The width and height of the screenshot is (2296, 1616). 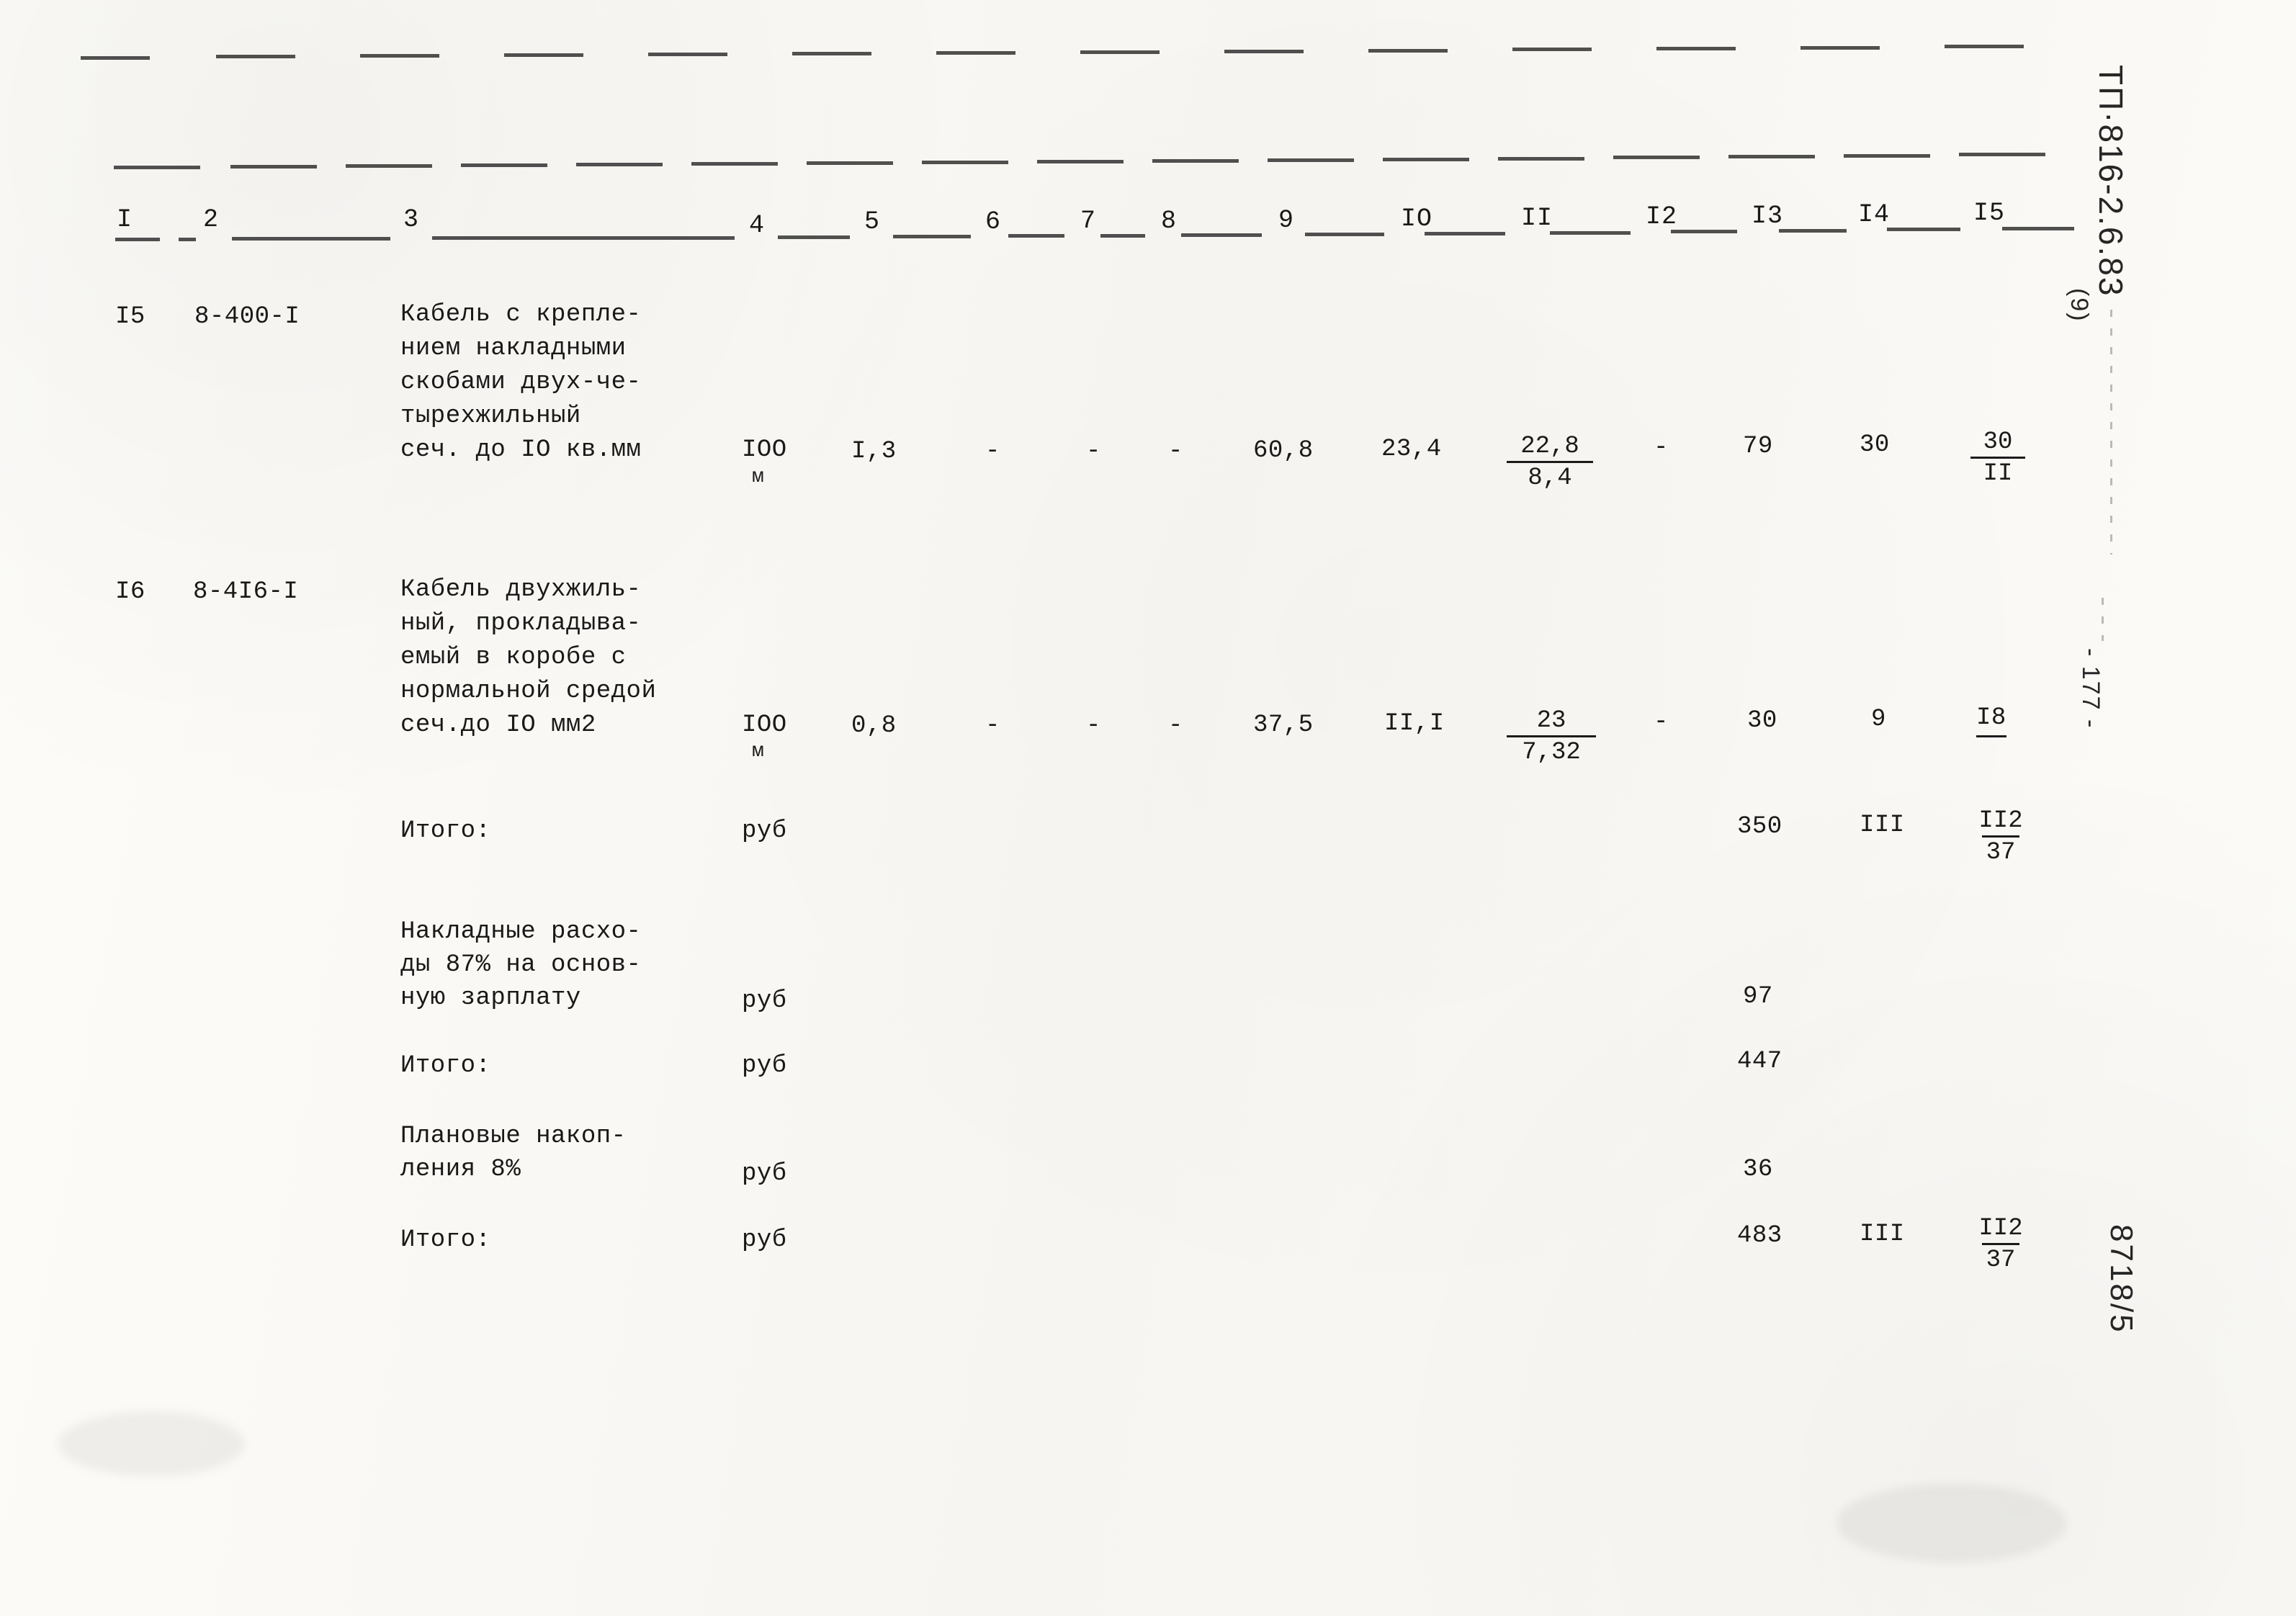 What do you see at coordinates (521, 965) in the screenshot?
I see `total-2-label-line-2: ды 87% на основ-` at bounding box center [521, 965].